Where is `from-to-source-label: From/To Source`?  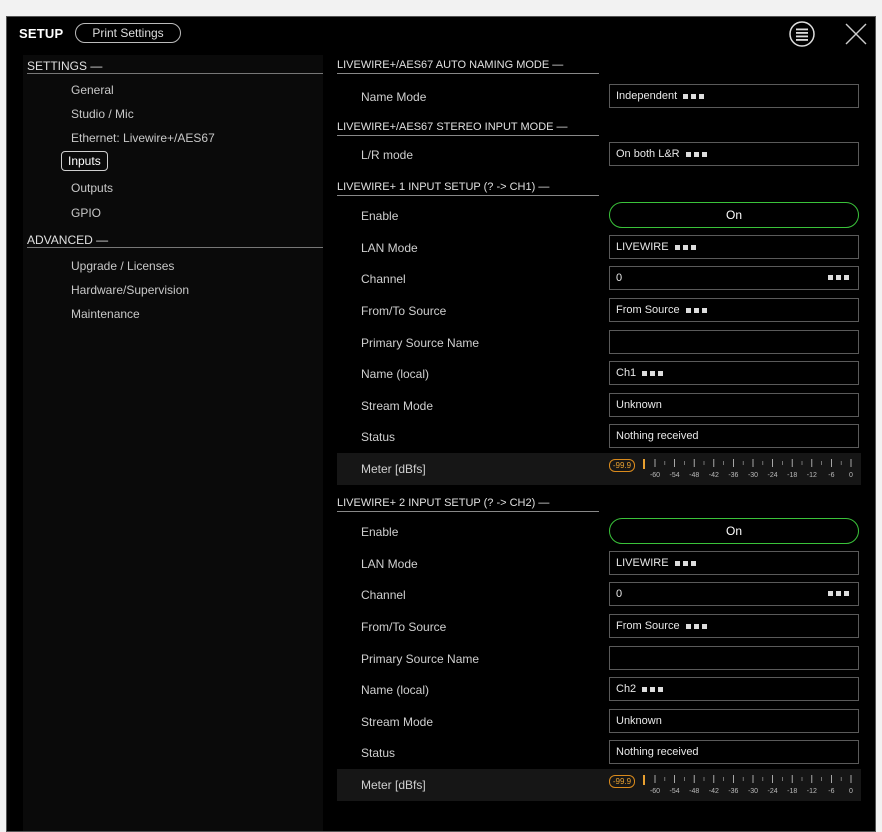 from-to-source-label: From/To Source is located at coordinates (404, 311).